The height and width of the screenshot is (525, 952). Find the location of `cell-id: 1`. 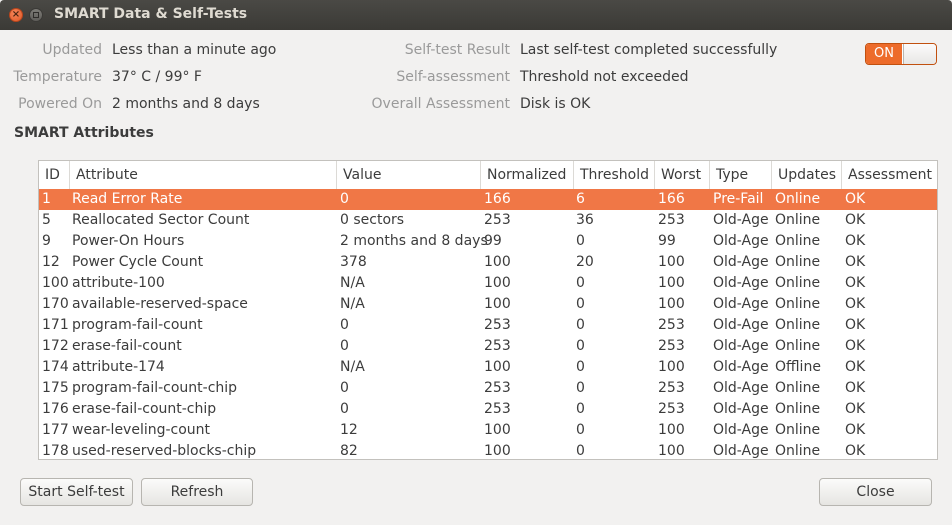

cell-id: 1 is located at coordinates (46, 199).